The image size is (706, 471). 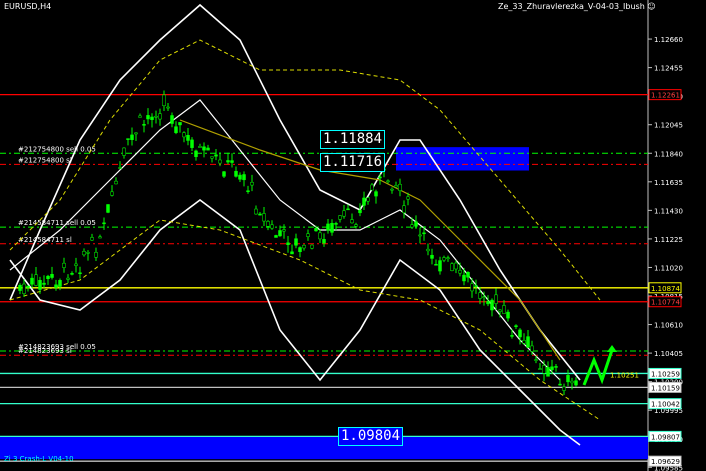 I want to click on level-tag-label: 1.10774, so click(x=665, y=303).